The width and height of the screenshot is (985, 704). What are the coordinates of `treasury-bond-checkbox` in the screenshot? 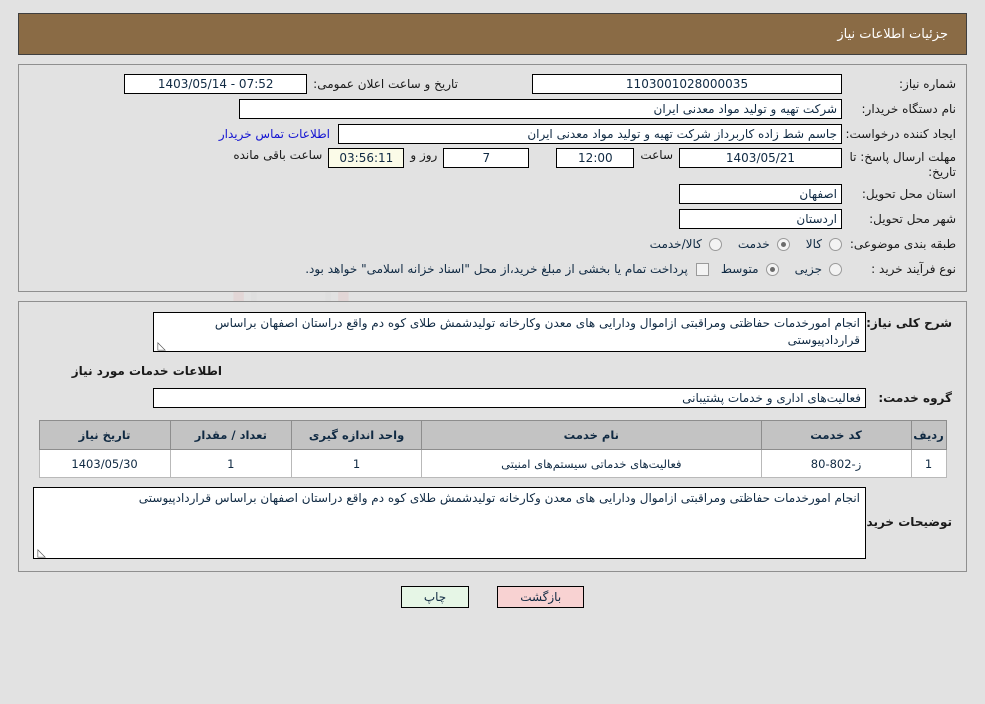 It's located at (702, 269).